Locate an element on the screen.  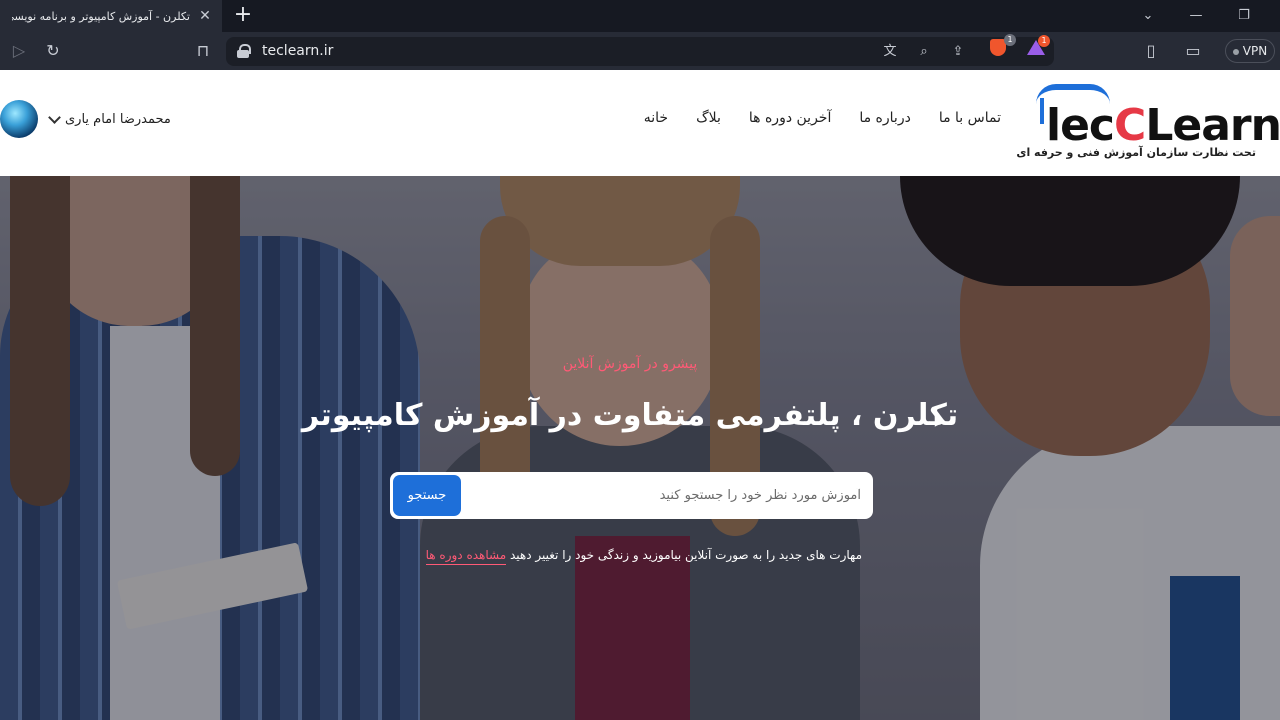
nav-blog: بلاگ is located at coordinates (708, 118).